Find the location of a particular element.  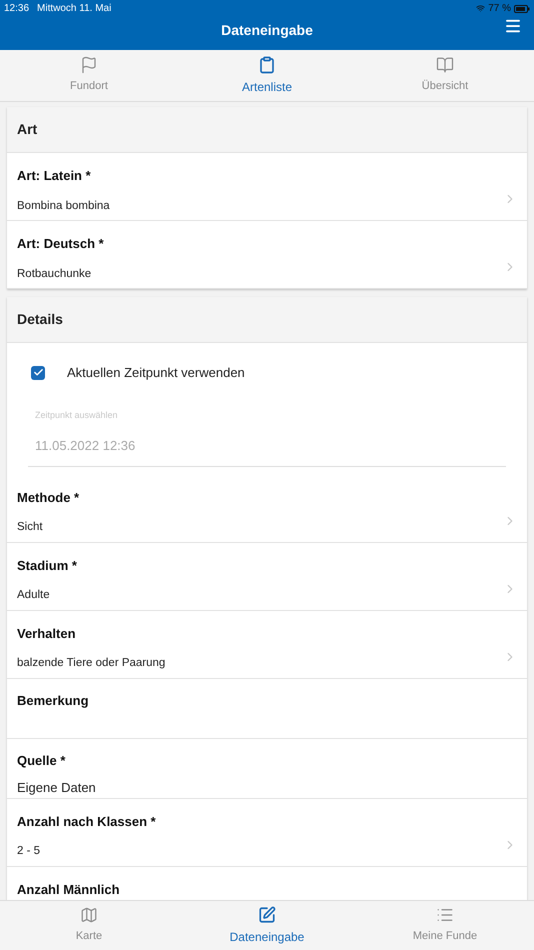

clipboard-icon is located at coordinates (267, 65).